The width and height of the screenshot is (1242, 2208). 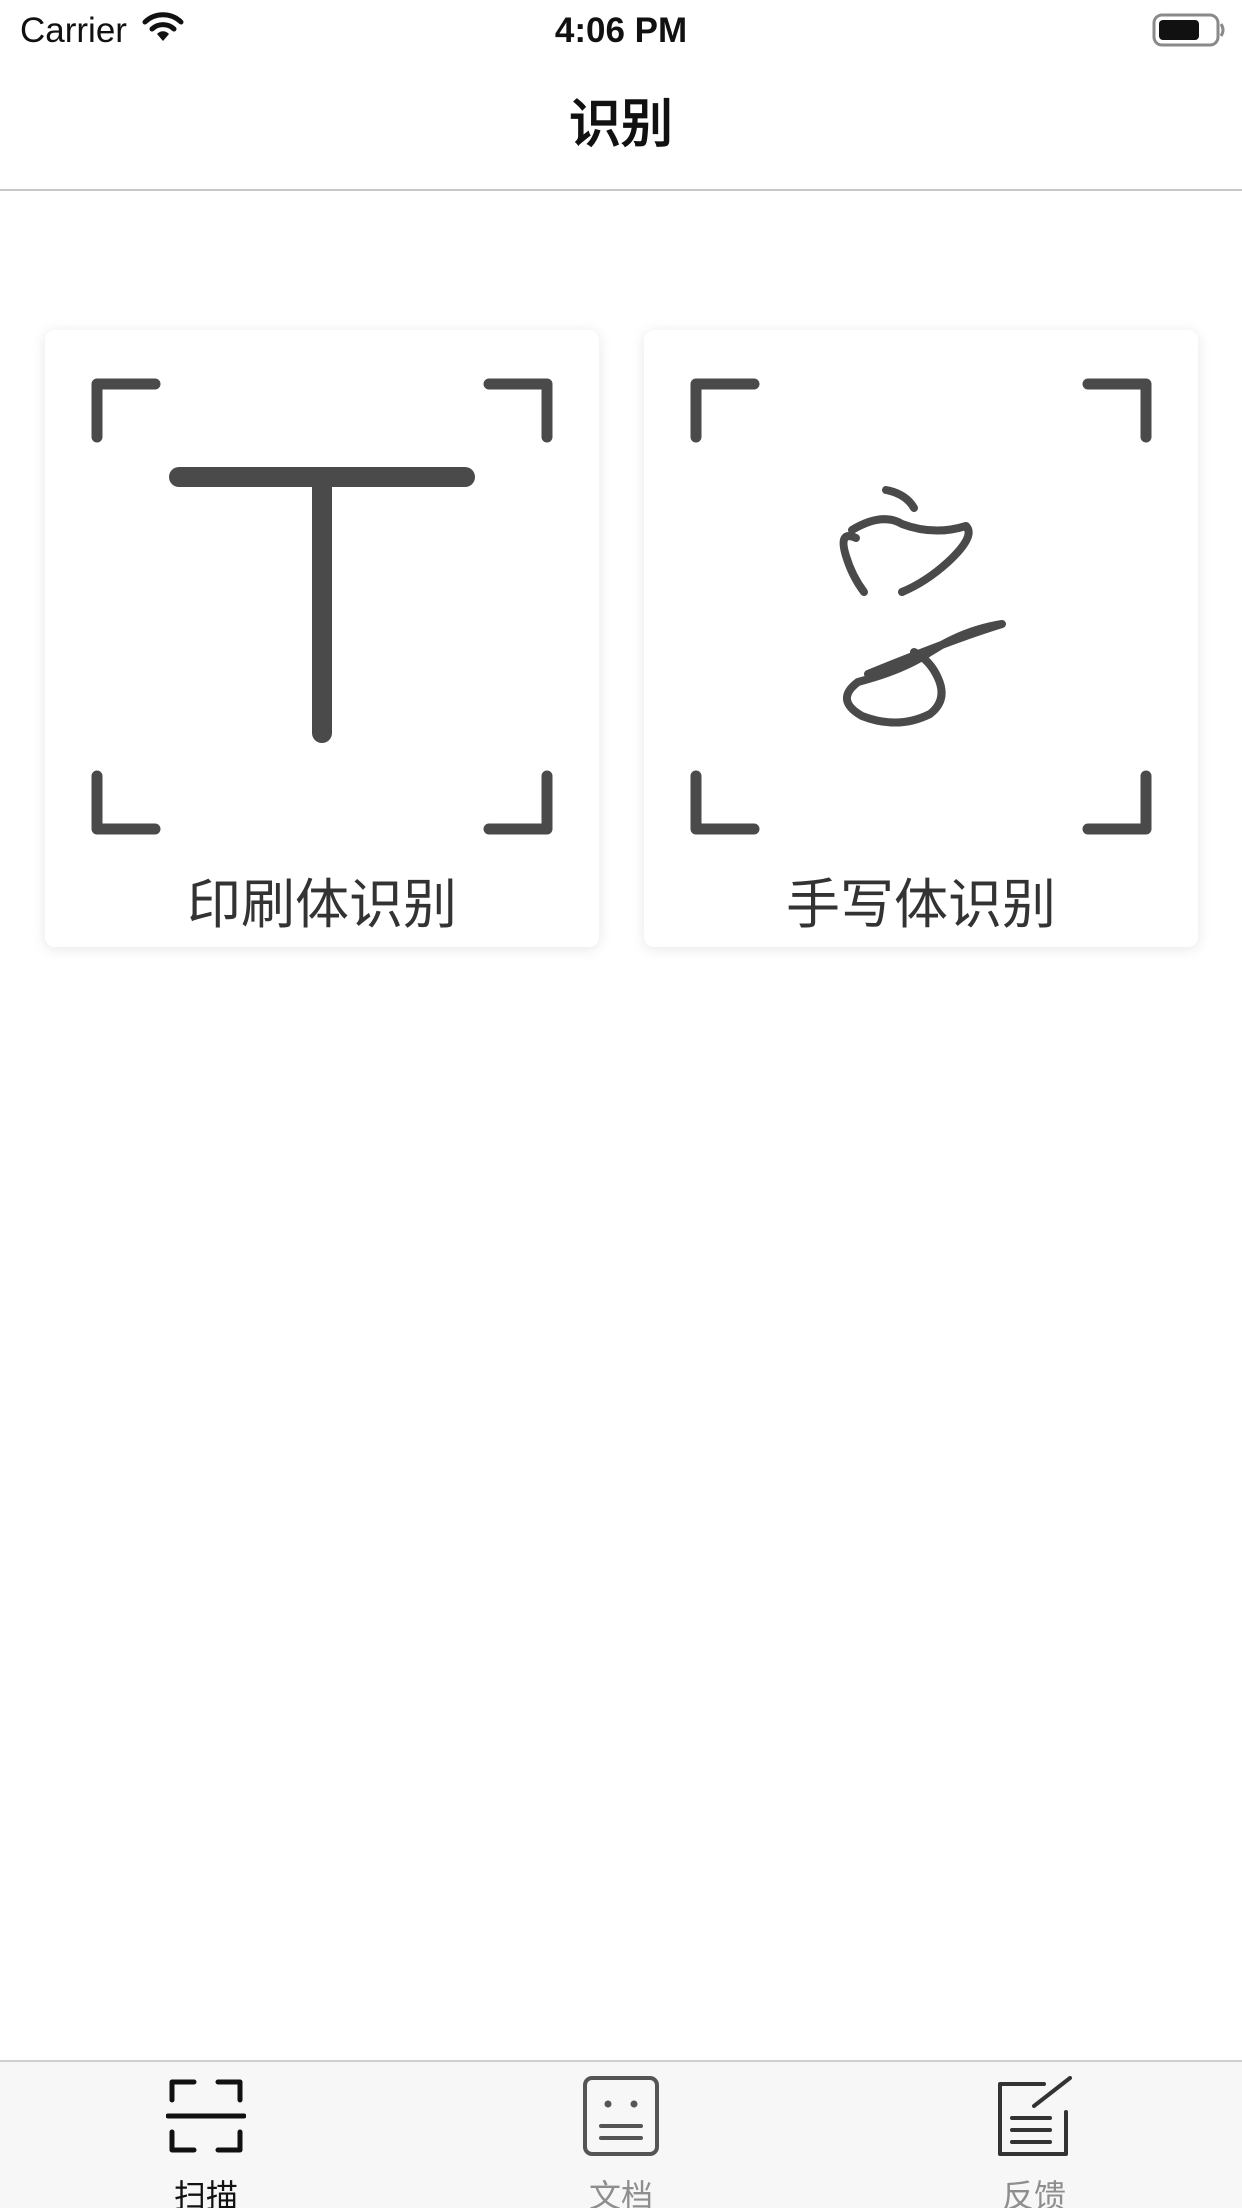 What do you see at coordinates (922, 606) in the screenshot?
I see `handwriting-icon` at bounding box center [922, 606].